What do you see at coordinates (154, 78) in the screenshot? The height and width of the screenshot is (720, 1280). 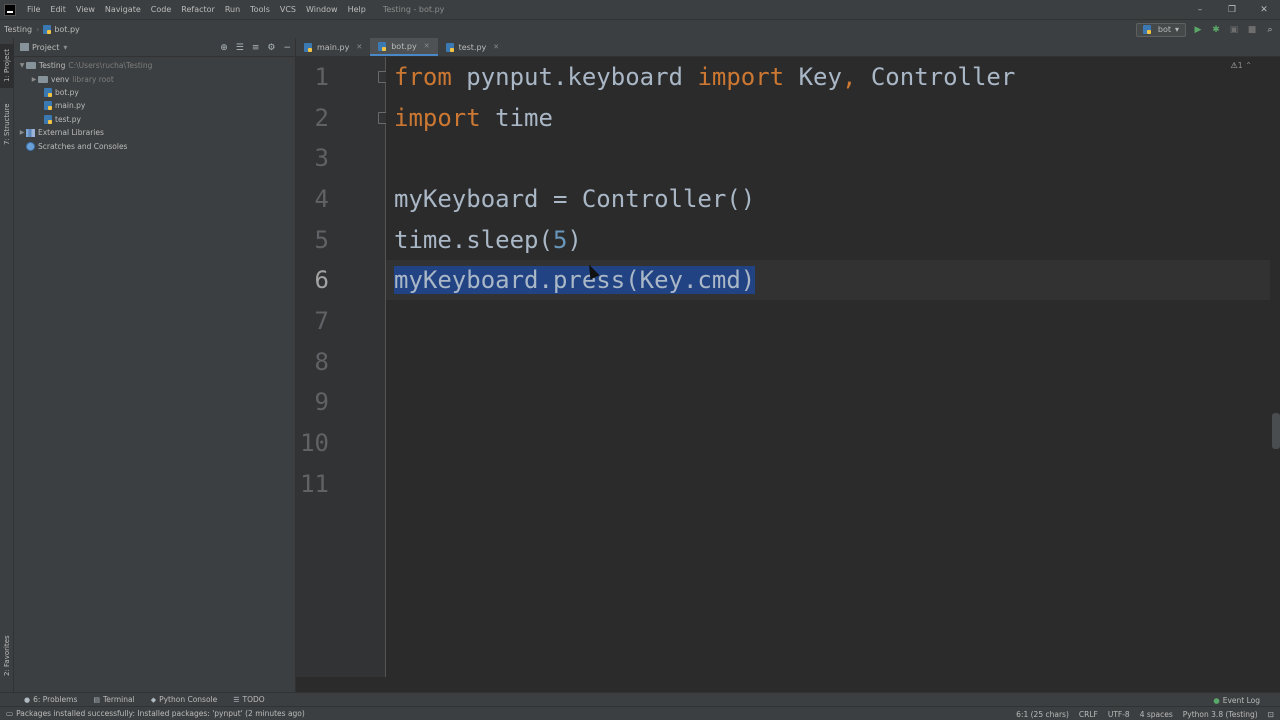 I see `tree-item-venv: ▶ venv library root` at bounding box center [154, 78].